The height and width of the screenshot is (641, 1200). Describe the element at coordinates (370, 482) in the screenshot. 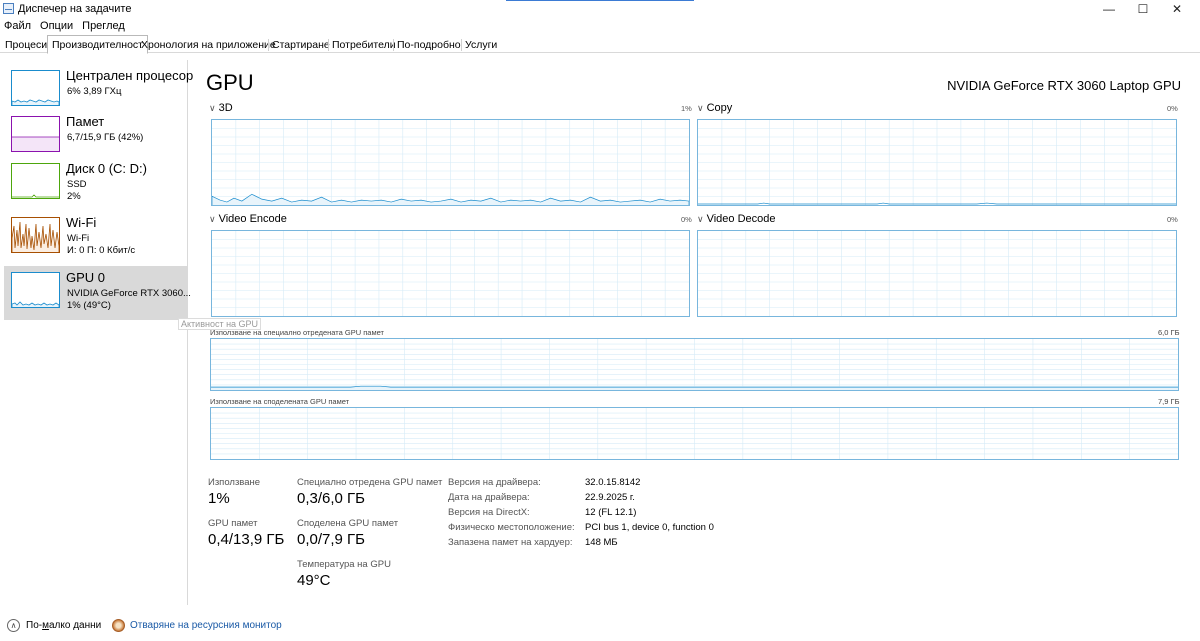

I see `dedicated-memory-stat-label: Специално отредена GPU памет` at that location.